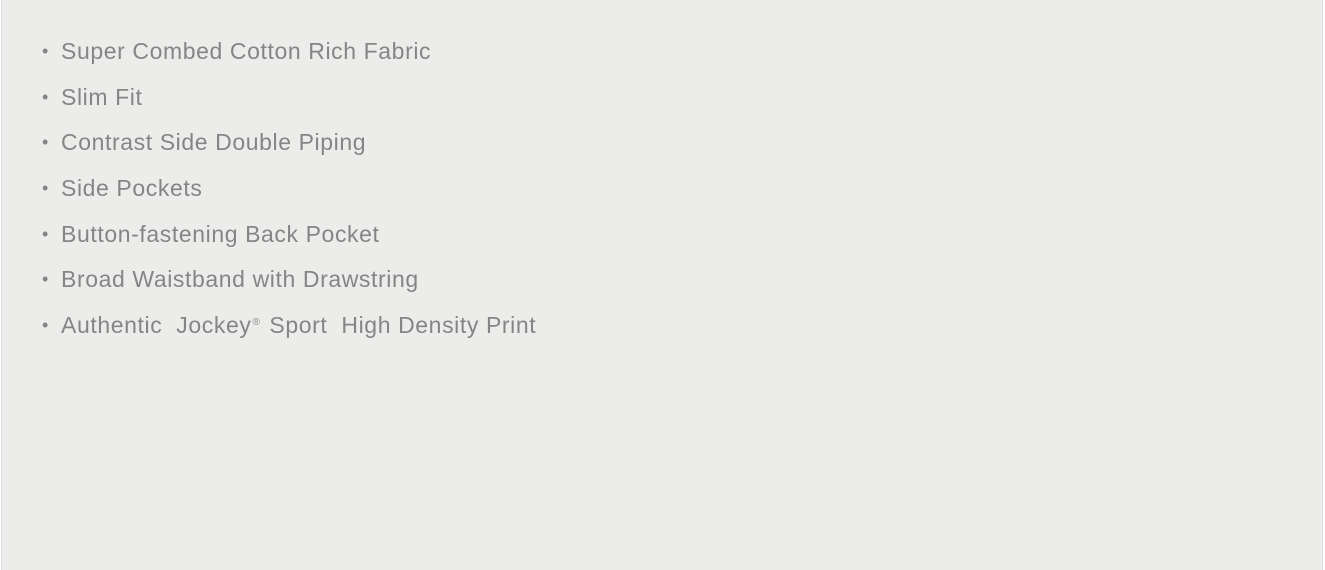  Describe the element at coordinates (220, 233) in the screenshot. I see `feature-text: Button-fastening Back Pocket` at that location.